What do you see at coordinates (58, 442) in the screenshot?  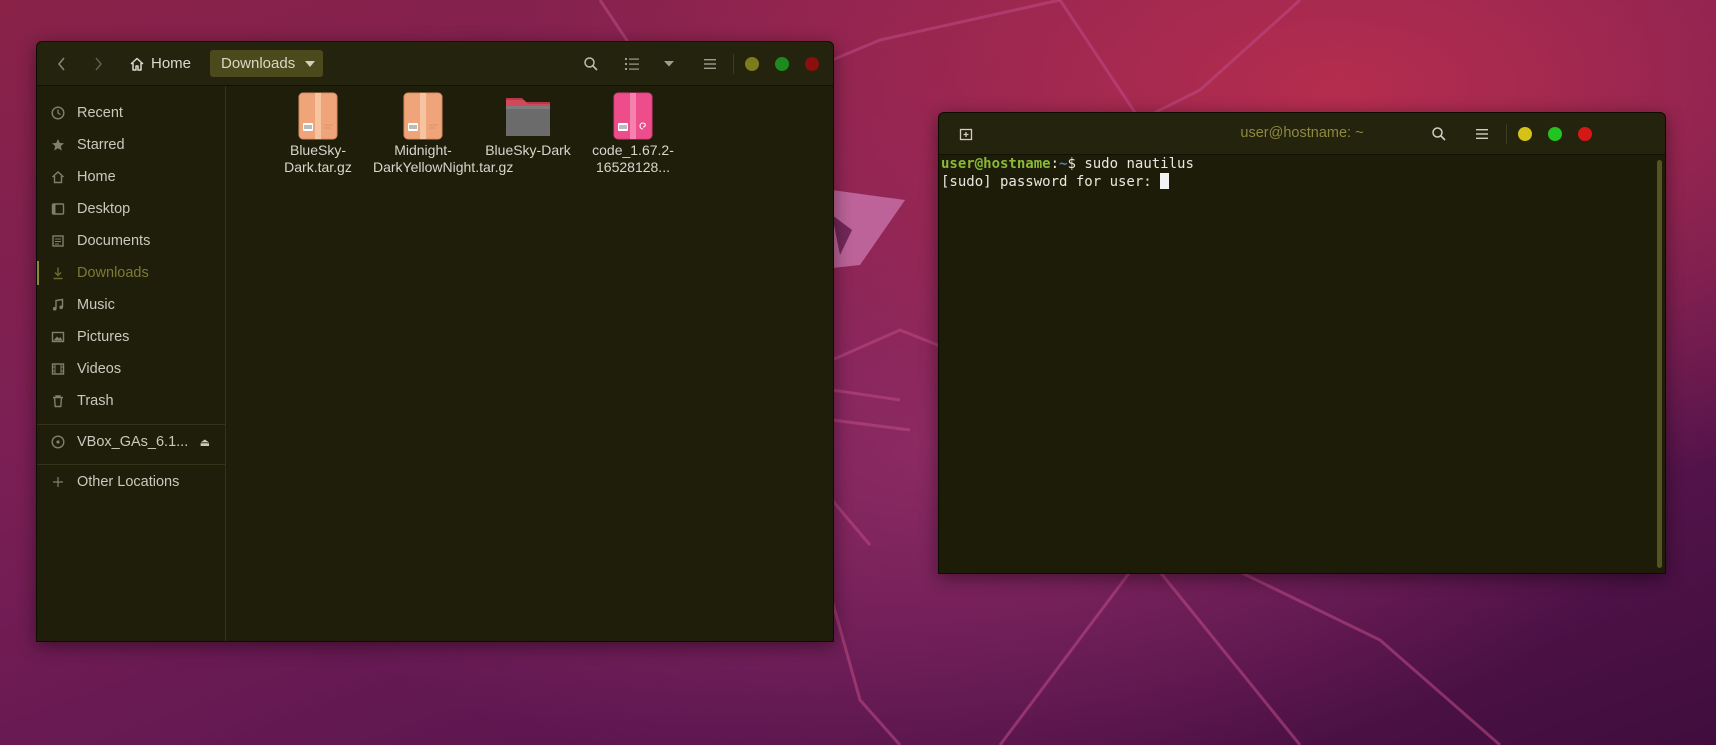 I see `disc-icon` at bounding box center [58, 442].